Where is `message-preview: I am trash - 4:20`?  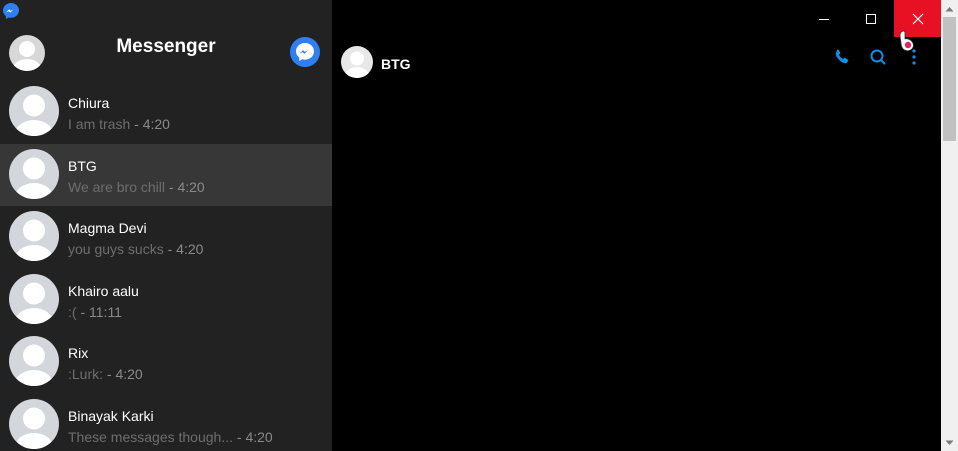
message-preview: I am trash - 4:20 is located at coordinates (119, 124).